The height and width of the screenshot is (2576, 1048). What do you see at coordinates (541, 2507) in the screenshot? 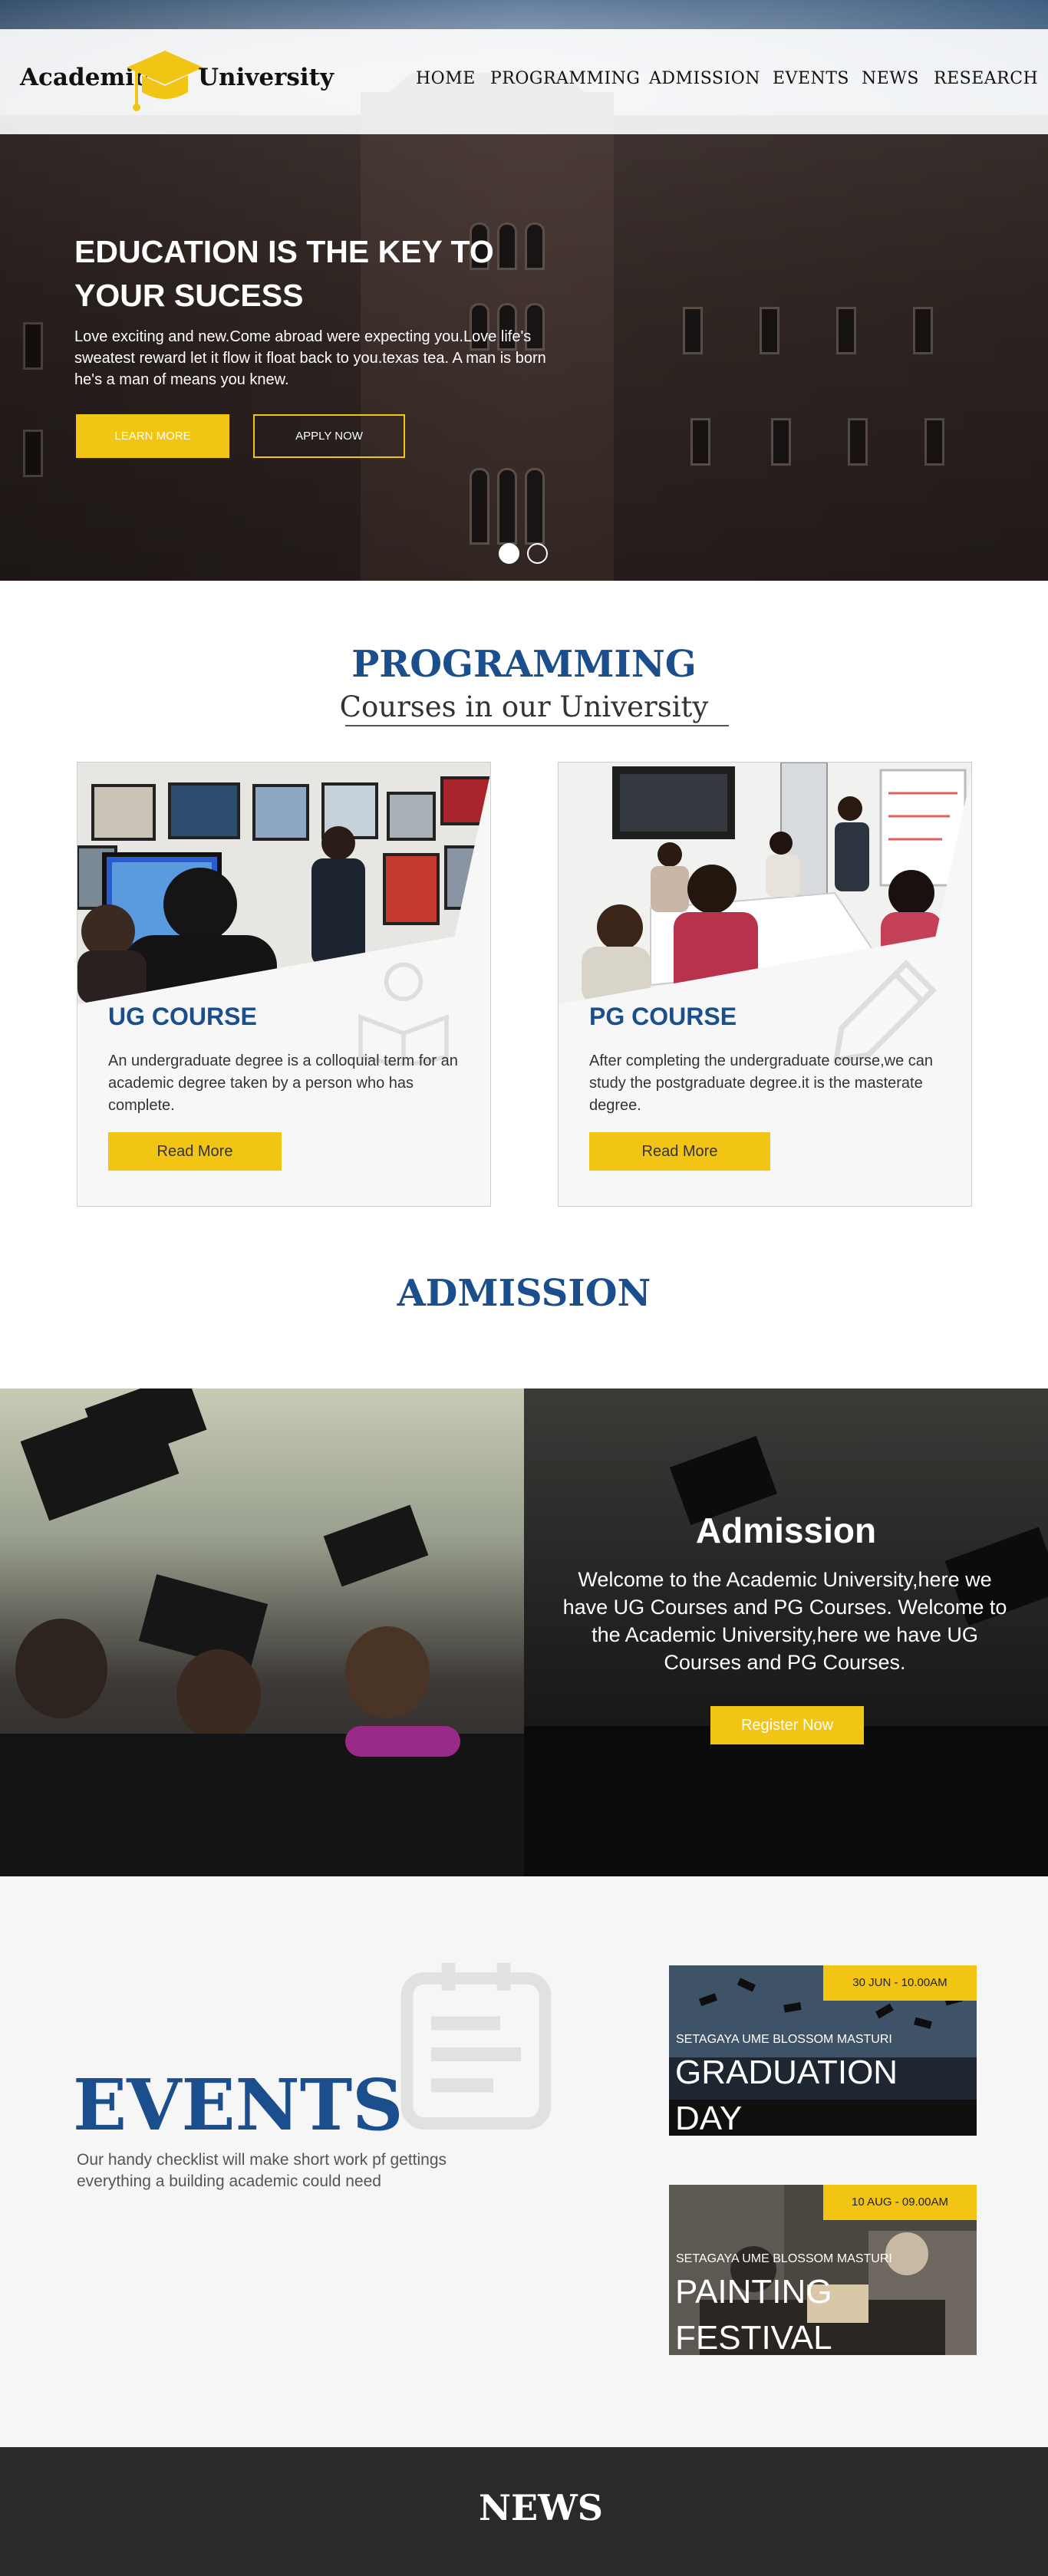
I see `news-title: NEWS` at bounding box center [541, 2507].